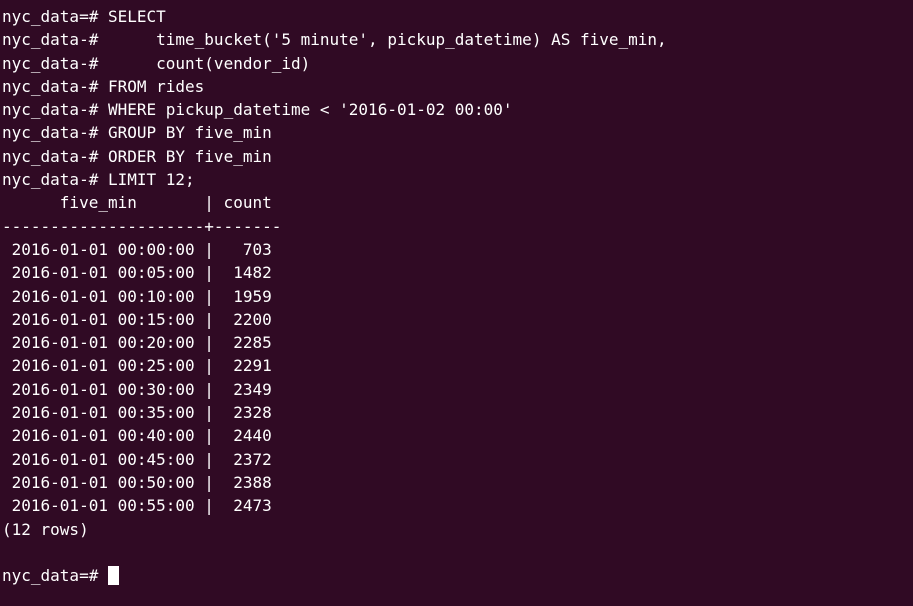 Image resolution: width=913 pixels, height=606 pixels. I want to click on query-line: nyc_data-# count(vendor_id), so click(457, 63).